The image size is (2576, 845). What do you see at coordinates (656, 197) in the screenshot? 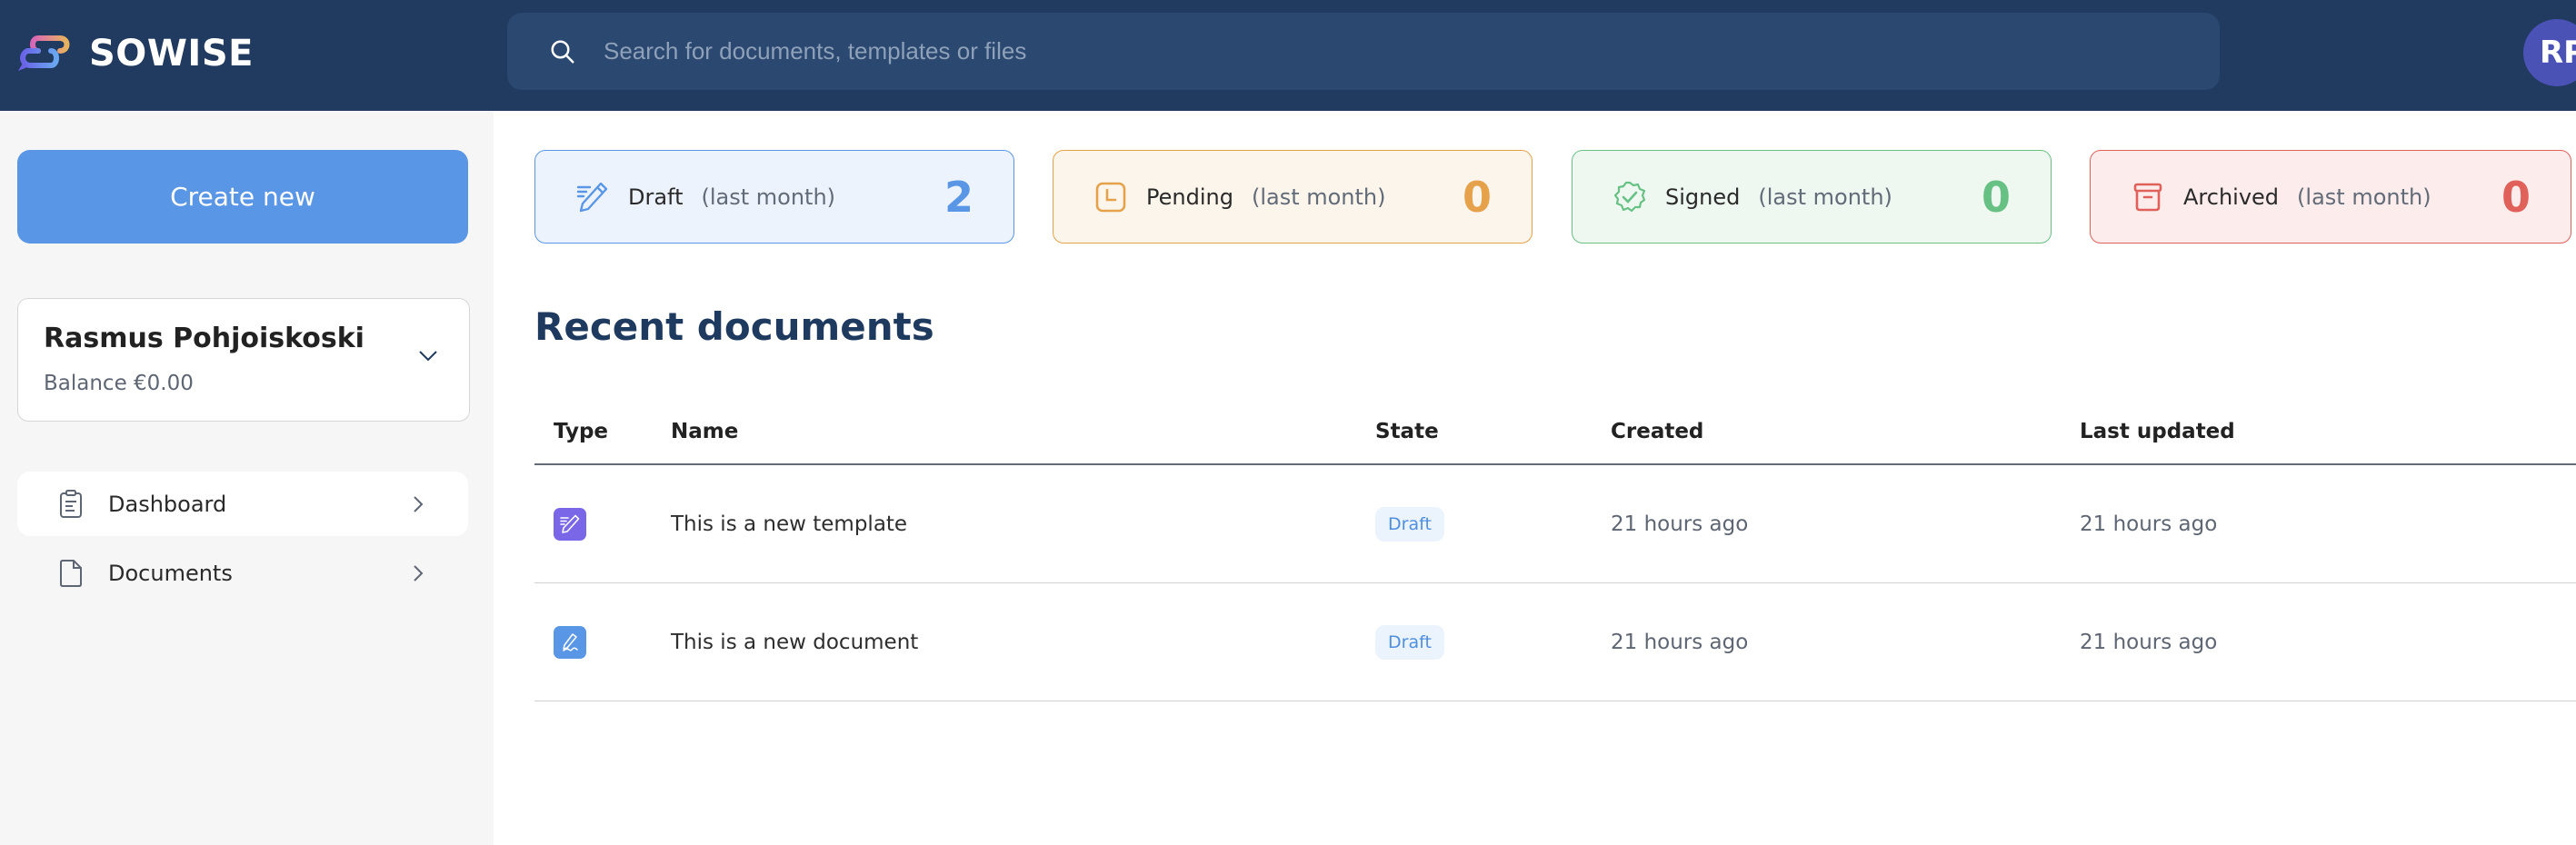
I see `stat-label: Draft` at bounding box center [656, 197].